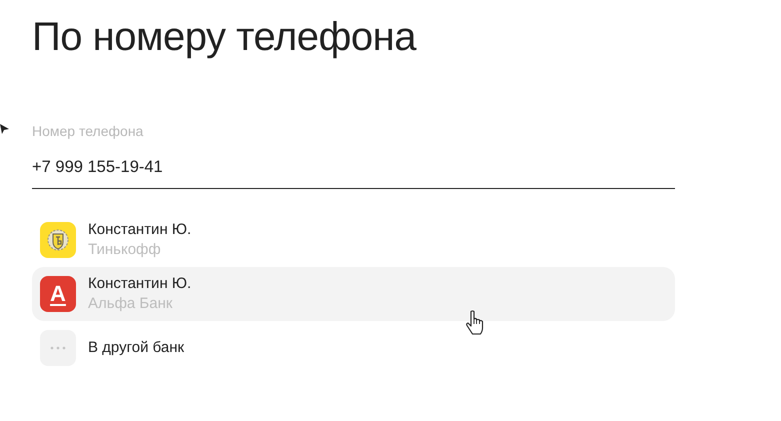 This screenshot has height=421, width=781. Describe the element at coordinates (58, 240) in the screenshot. I see `shield-logo-icon` at that location.